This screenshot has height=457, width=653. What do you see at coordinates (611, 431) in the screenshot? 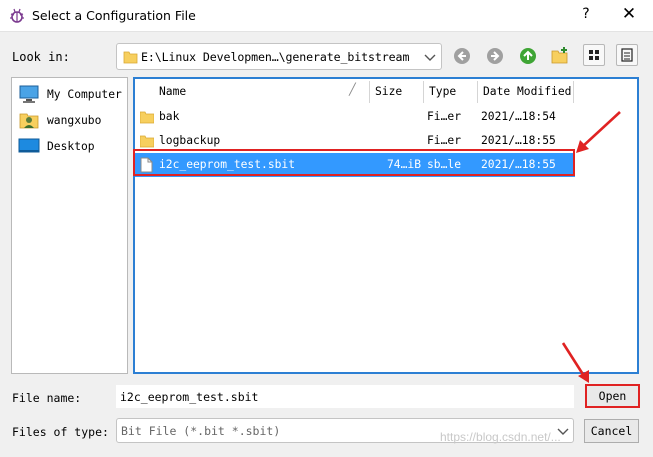
I see `cancel-button: Cancel` at bounding box center [611, 431].